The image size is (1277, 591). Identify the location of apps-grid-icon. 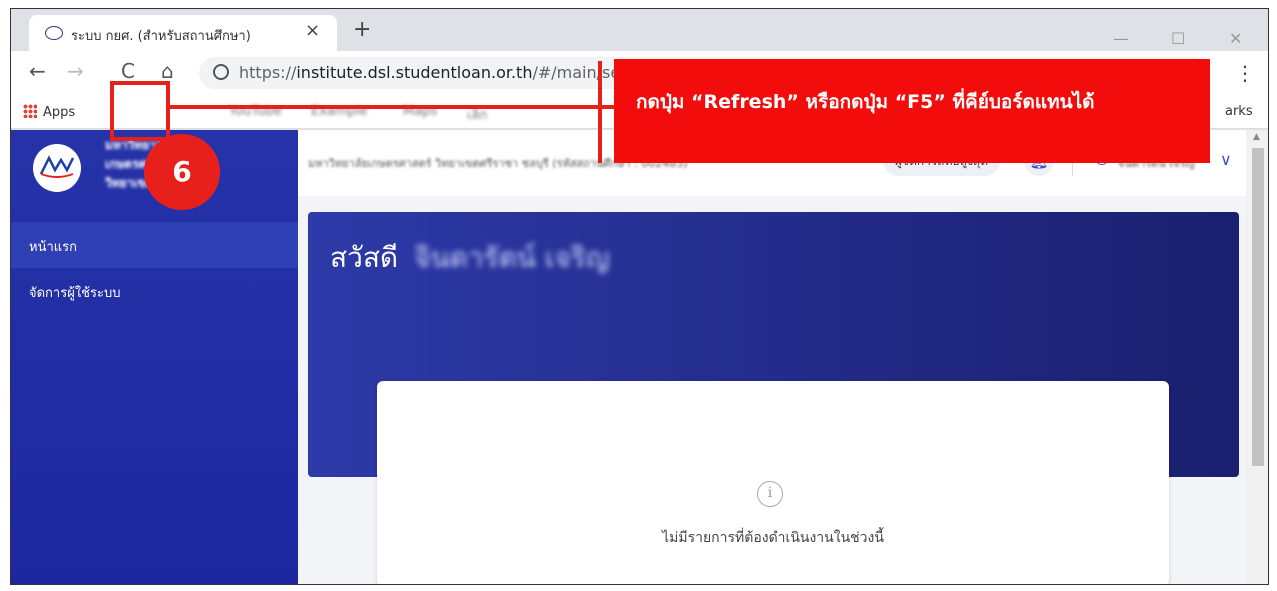
(30, 111).